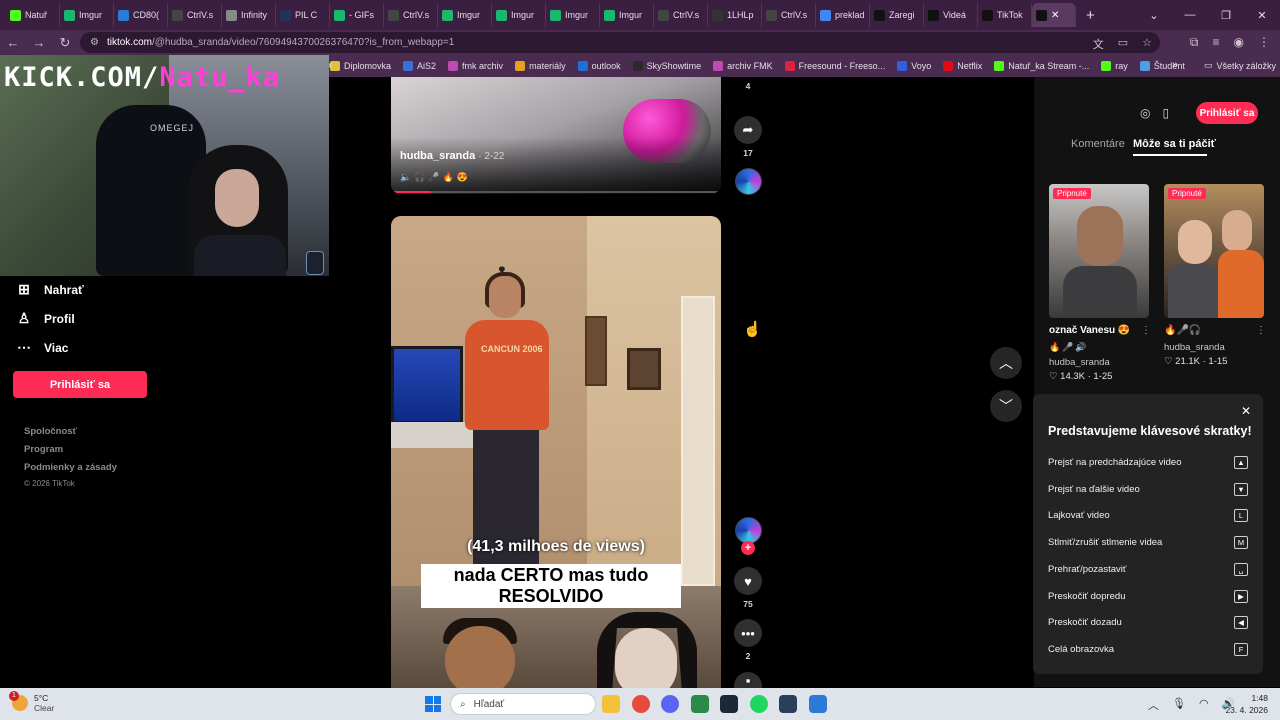  I want to click on share-icon: ➦, so click(748, 130).